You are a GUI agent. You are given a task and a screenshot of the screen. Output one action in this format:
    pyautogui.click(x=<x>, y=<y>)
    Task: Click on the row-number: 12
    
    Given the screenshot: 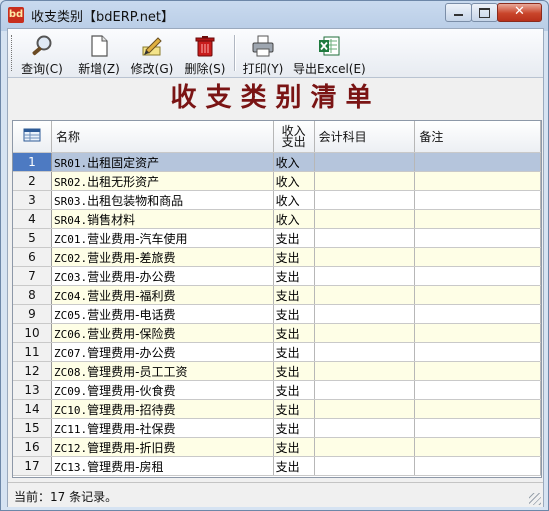 What is the action you would take?
    pyautogui.click(x=32, y=371)
    